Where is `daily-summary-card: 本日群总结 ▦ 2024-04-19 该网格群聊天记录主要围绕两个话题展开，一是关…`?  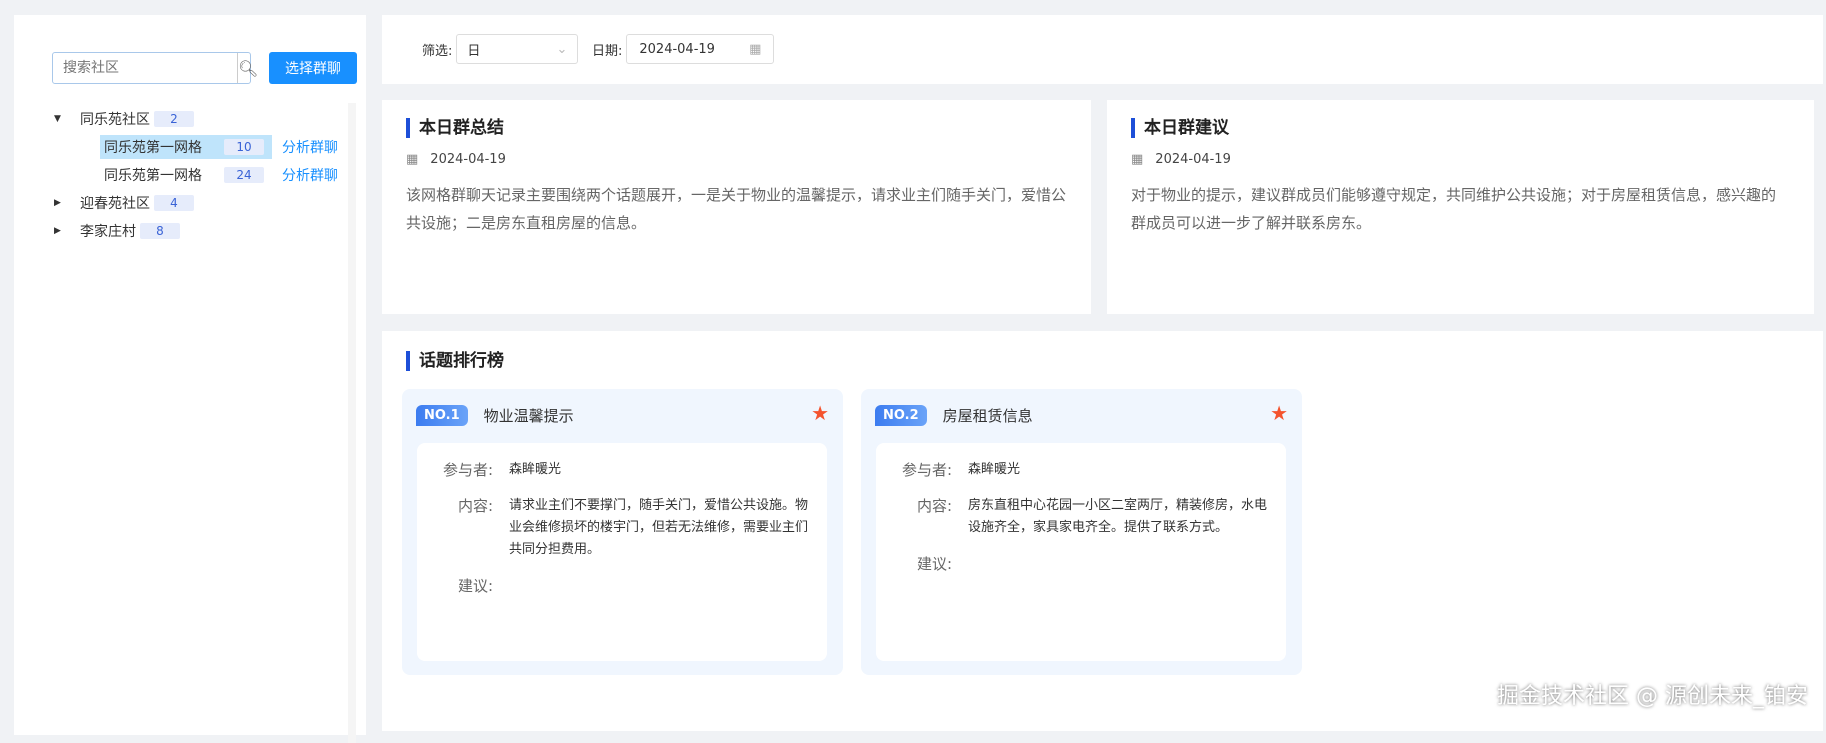
daily-summary-card: 本日群总结 ▦ 2024-04-19 该网格群聊天记录主要围绕两个话题展开，一是关… is located at coordinates (736, 207).